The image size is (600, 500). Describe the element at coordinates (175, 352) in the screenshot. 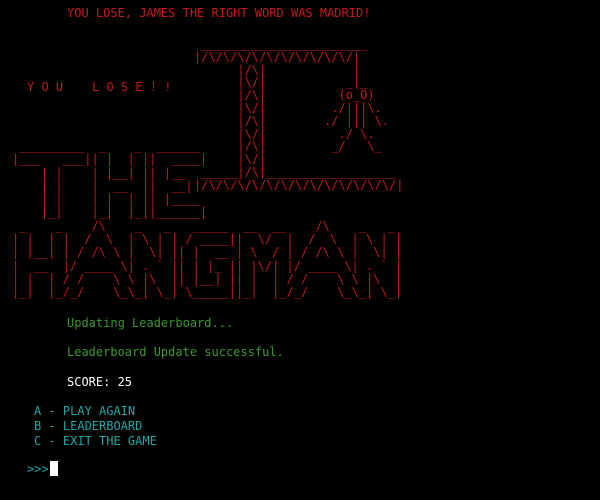

I see `status-update-successful: Leaderboard Update successful.` at that location.